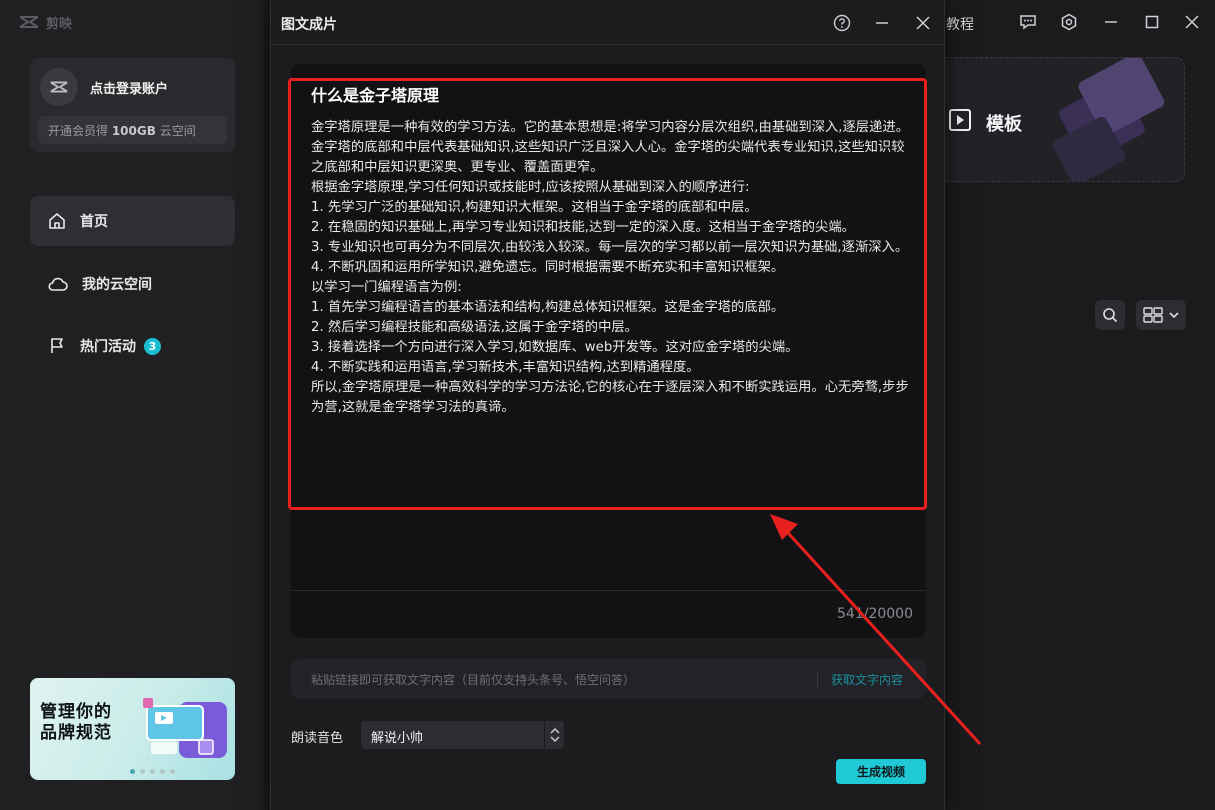 The height and width of the screenshot is (810, 1215). What do you see at coordinates (1004, 123) in the screenshot?
I see `template-label: 模板` at bounding box center [1004, 123].